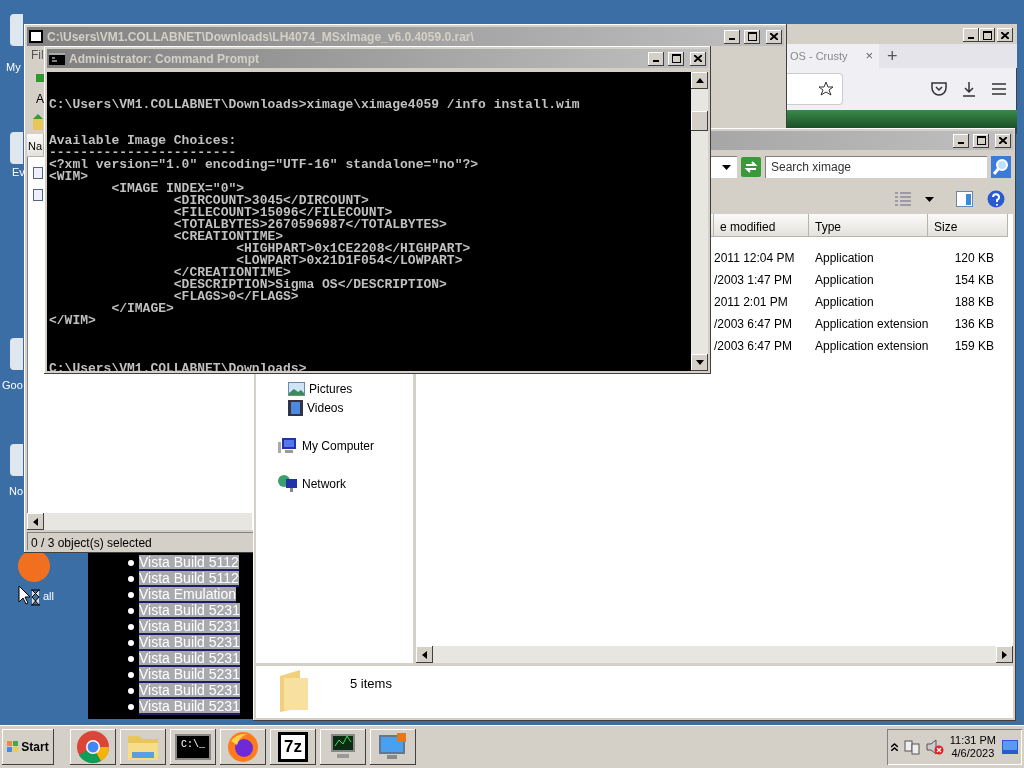  I want to click on nav-item: My Computer, so click(334, 445).